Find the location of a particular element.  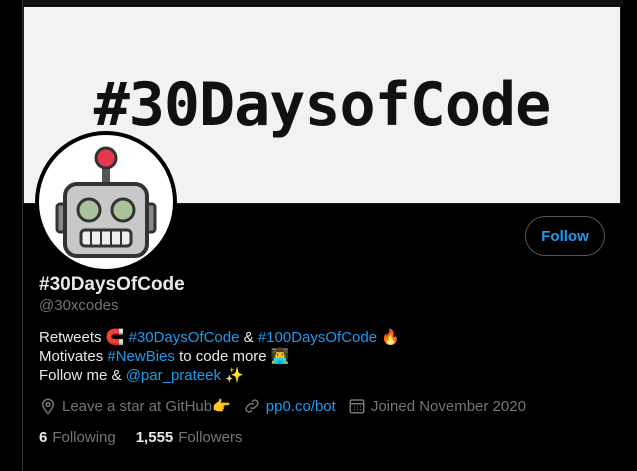

website-item: pp0.co/bot is located at coordinates (289, 406).